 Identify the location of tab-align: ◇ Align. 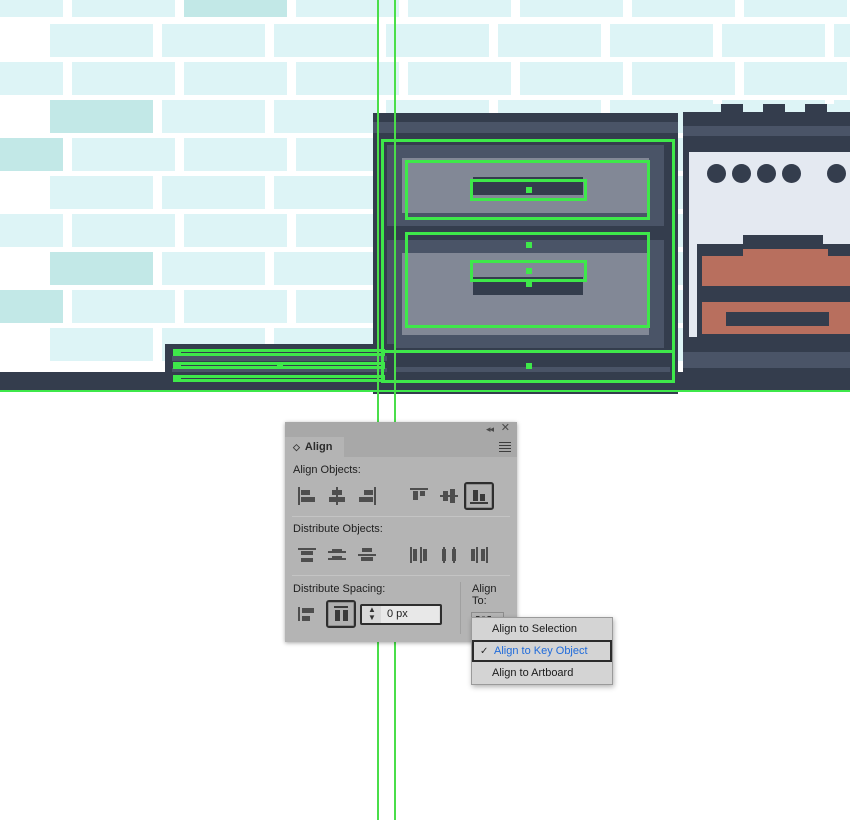
(315, 447).